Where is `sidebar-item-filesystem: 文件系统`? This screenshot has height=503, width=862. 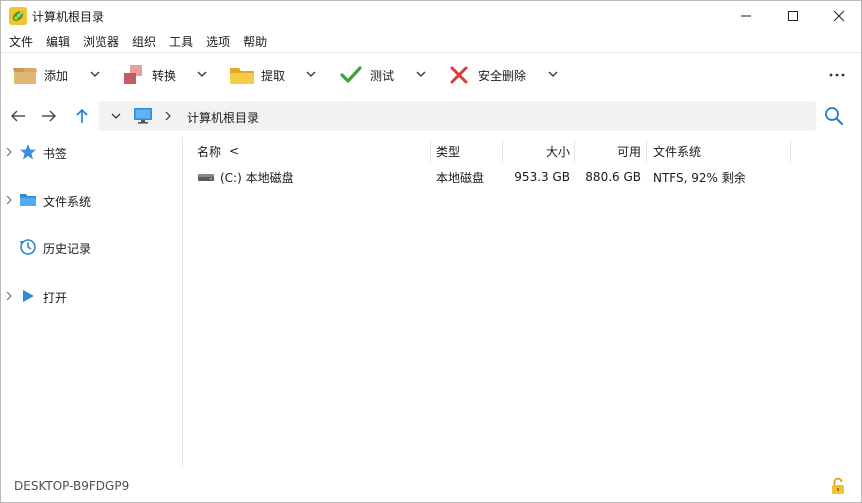 sidebar-item-filesystem: 文件系统 is located at coordinates (91, 200).